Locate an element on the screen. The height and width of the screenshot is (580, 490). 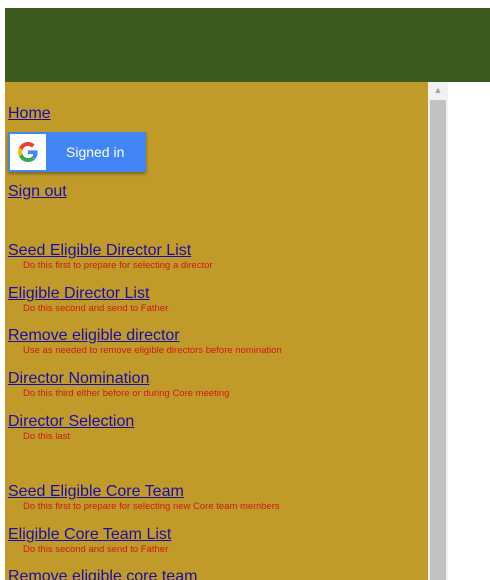
seed-eligible-director-list-link: Seed Eligible Director List is located at coordinates (110, 250).